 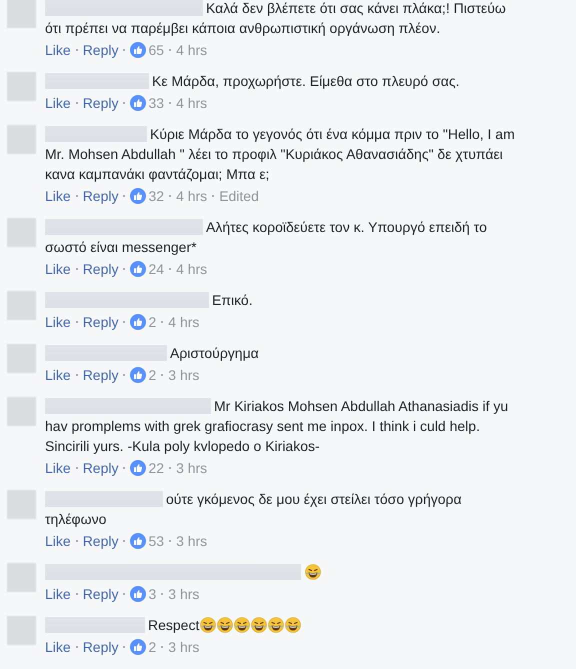 What do you see at coordinates (306, 81) in the screenshot?
I see `comment-text: Κε Μάρδα, προχωρήστε. Είμεθα στο πλευρό σας.` at bounding box center [306, 81].